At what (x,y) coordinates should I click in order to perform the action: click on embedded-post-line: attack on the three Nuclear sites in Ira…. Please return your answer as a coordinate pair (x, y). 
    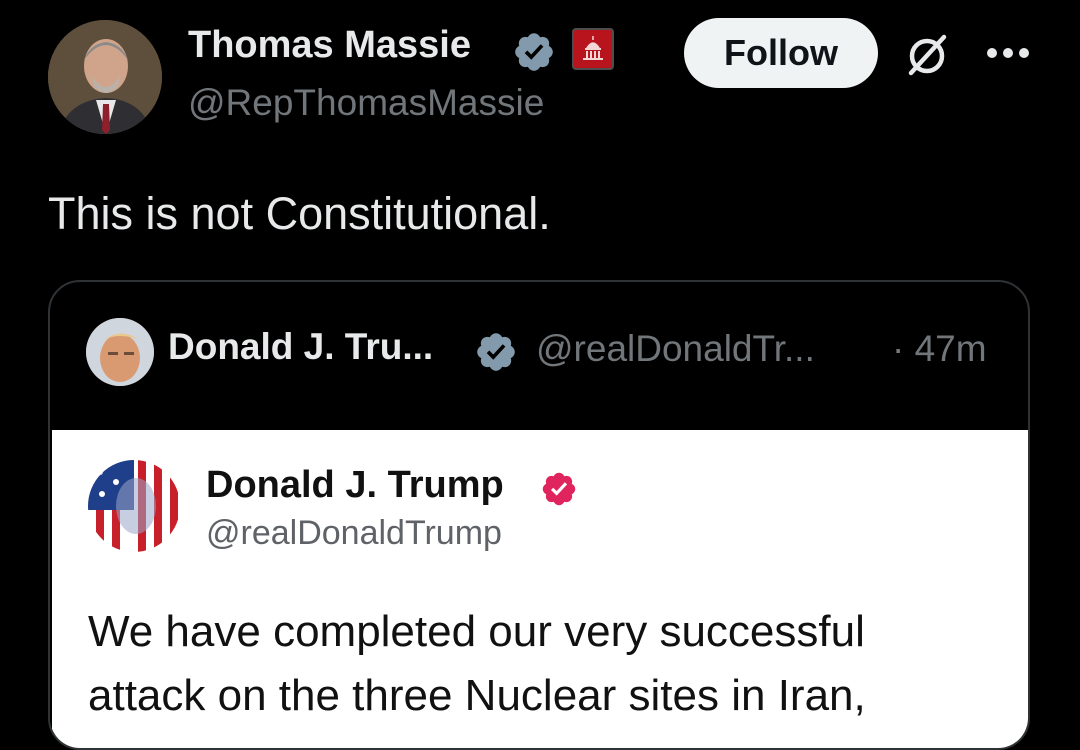
    Looking at the image, I should click on (477, 695).